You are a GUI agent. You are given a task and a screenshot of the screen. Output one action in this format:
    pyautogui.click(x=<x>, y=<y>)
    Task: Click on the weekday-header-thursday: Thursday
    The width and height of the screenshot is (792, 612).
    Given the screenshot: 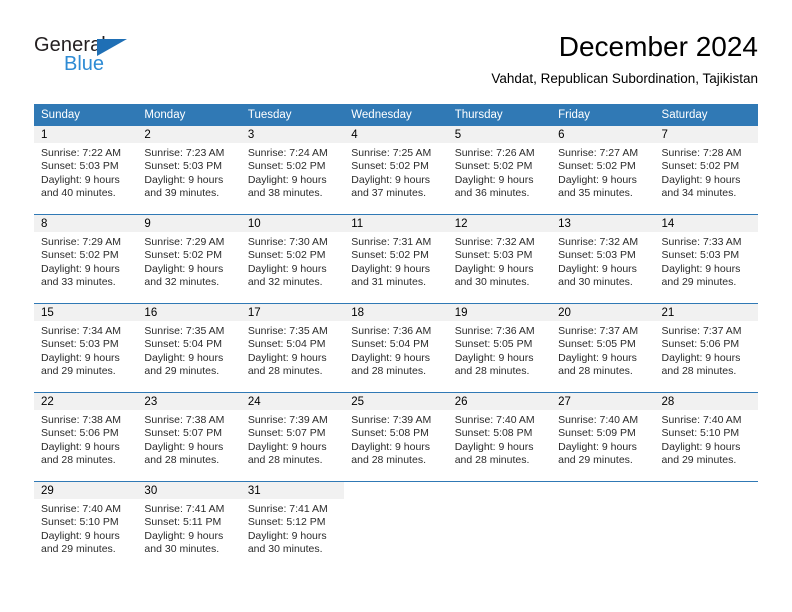 What is the action you would take?
    pyautogui.click(x=499, y=115)
    